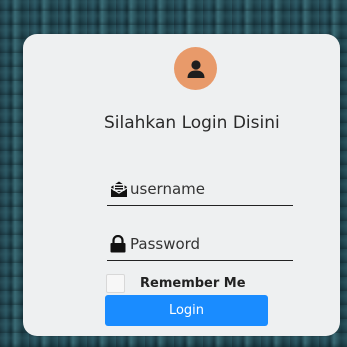  What do you see at coordinates (193, 283) in the screenshot?
I see `remember-me-label: Remember Me` at bounding box center [193, 283].